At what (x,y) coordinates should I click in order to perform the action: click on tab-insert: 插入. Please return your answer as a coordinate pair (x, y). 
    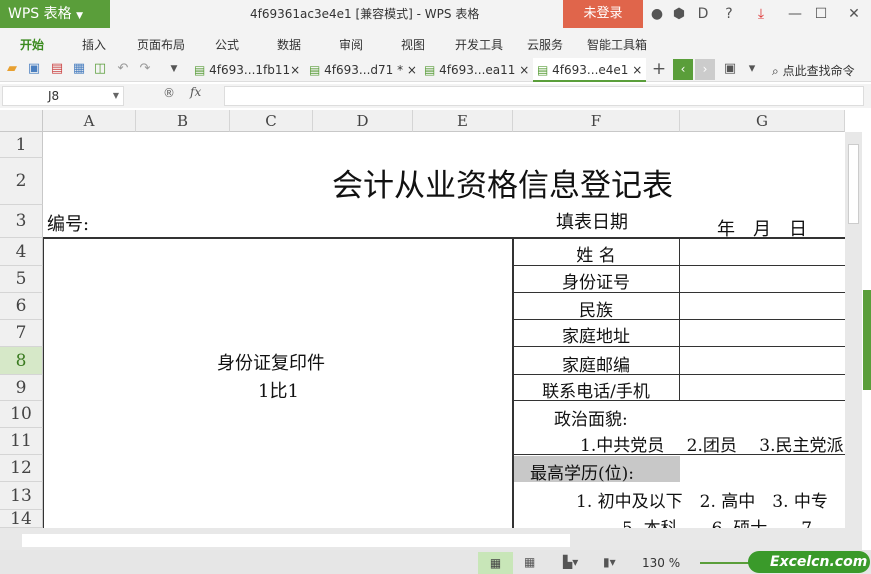
    Looking at the image, I should click on (94, 44).